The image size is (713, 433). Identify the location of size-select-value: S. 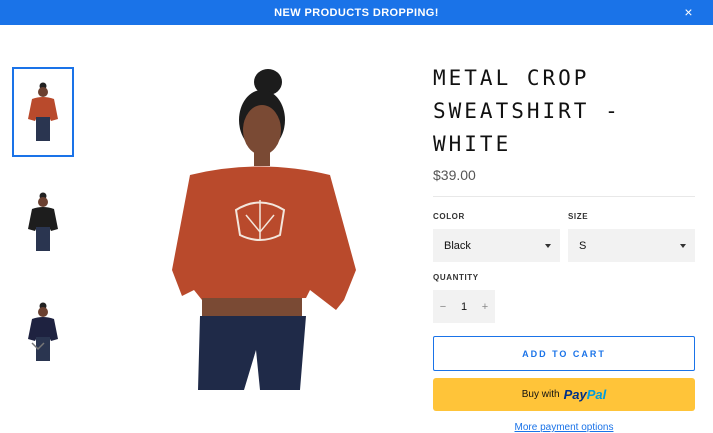
(583, 245).